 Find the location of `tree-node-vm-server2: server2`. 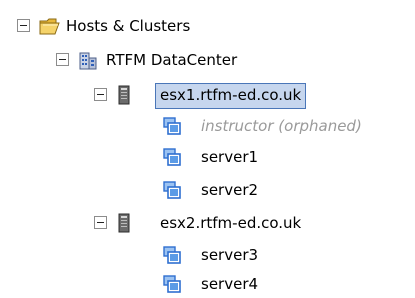

tree-node-vm-server2: server2 is located at coordinates (207, 191).